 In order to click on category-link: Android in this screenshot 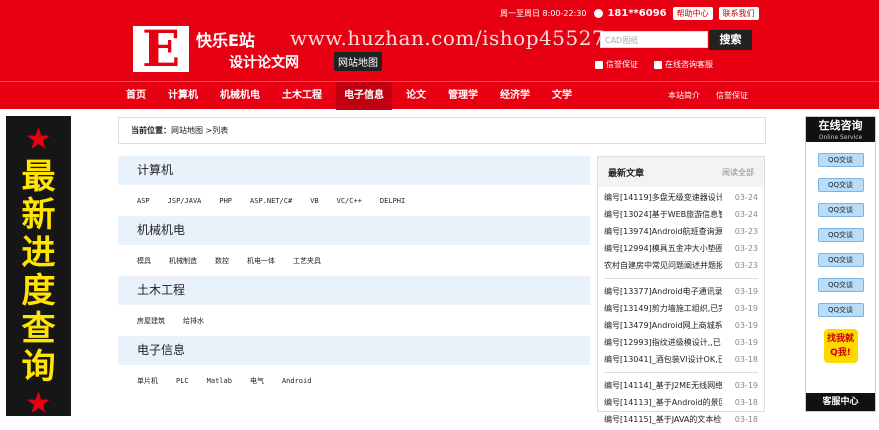, I will do `click(297, 381)`.